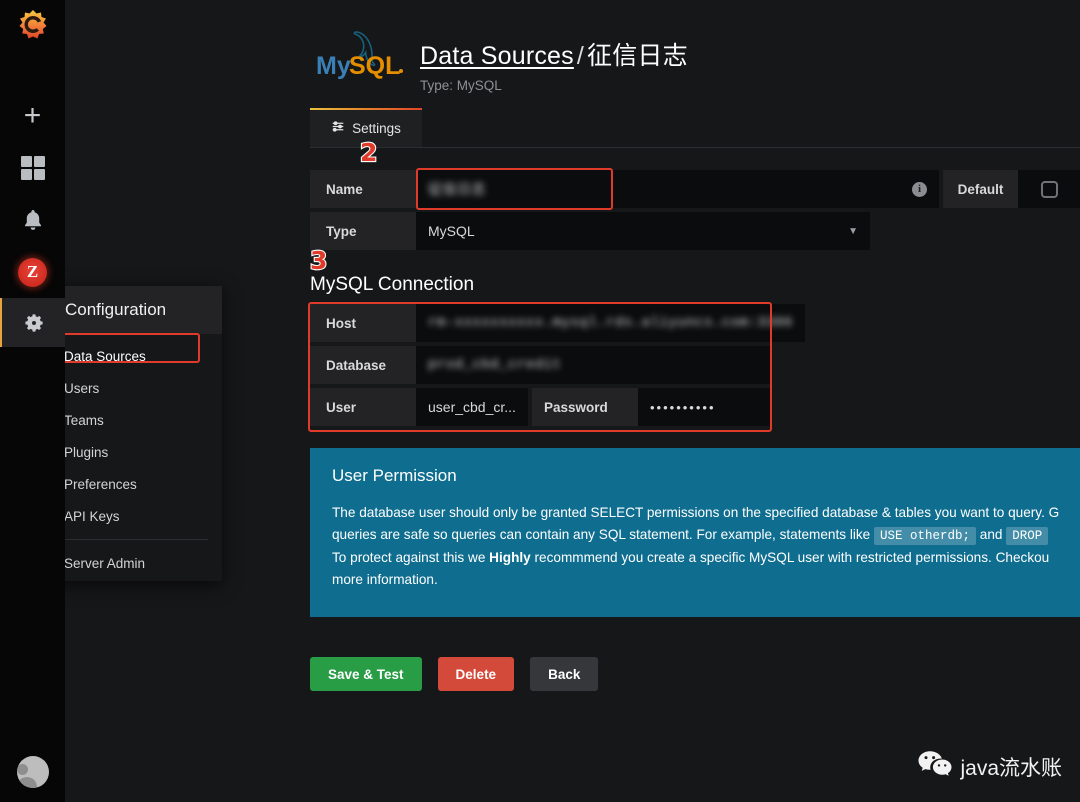 This screenshot has height=802, width=1080. Describe the element at coordinates (376, 128) in the screenshot. I see `tab-label: Settings` at that location.